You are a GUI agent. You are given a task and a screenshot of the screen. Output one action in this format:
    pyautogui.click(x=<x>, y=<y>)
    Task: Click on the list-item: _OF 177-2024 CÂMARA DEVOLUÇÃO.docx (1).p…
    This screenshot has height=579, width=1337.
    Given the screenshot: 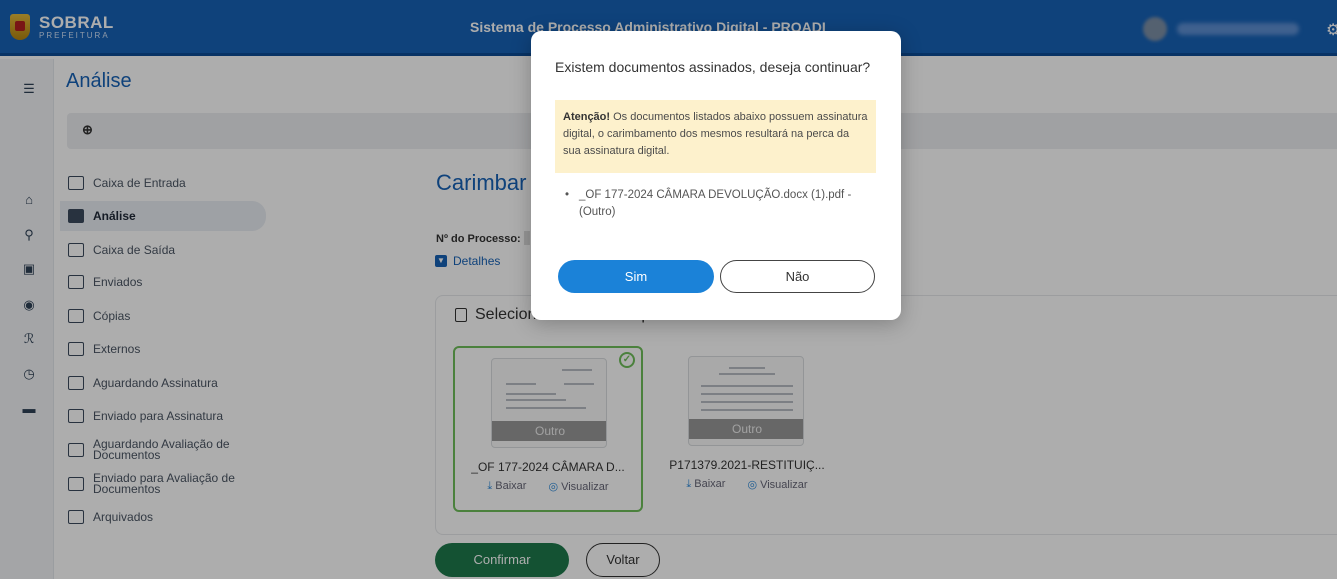 What is the action you would take?
    pyautogui.click(x=720, y=204)
    